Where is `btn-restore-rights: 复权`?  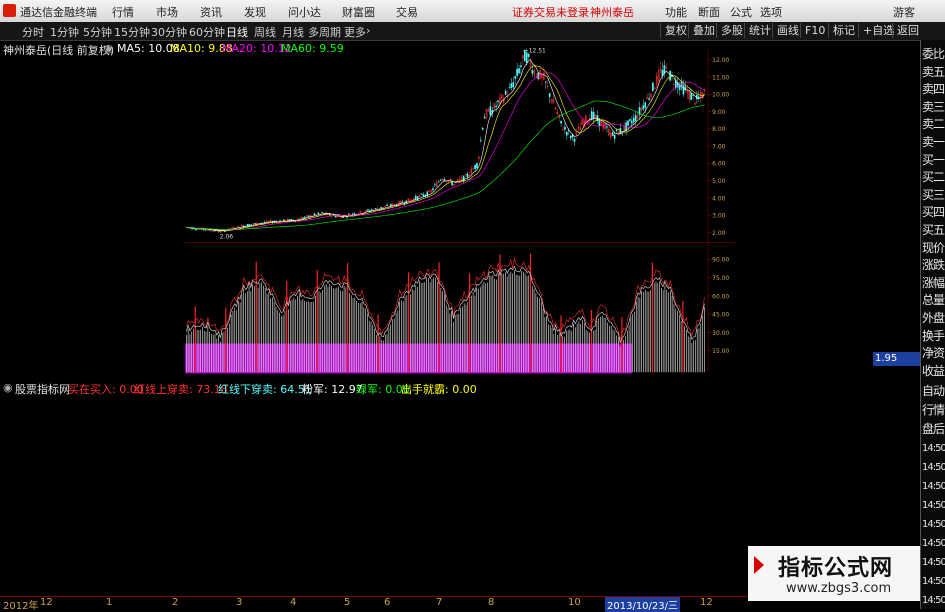
btn-restore-rights: 复权 is located at coordinates (675, 30).